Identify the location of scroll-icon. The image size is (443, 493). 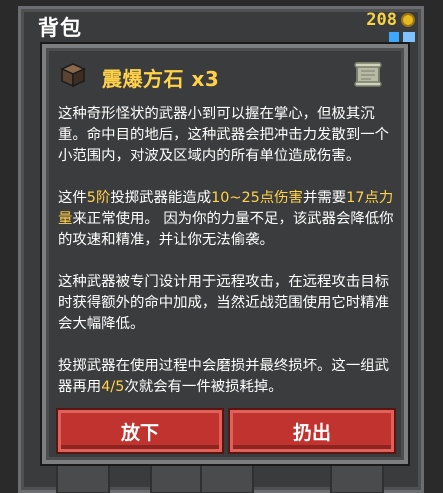
(369, 75).